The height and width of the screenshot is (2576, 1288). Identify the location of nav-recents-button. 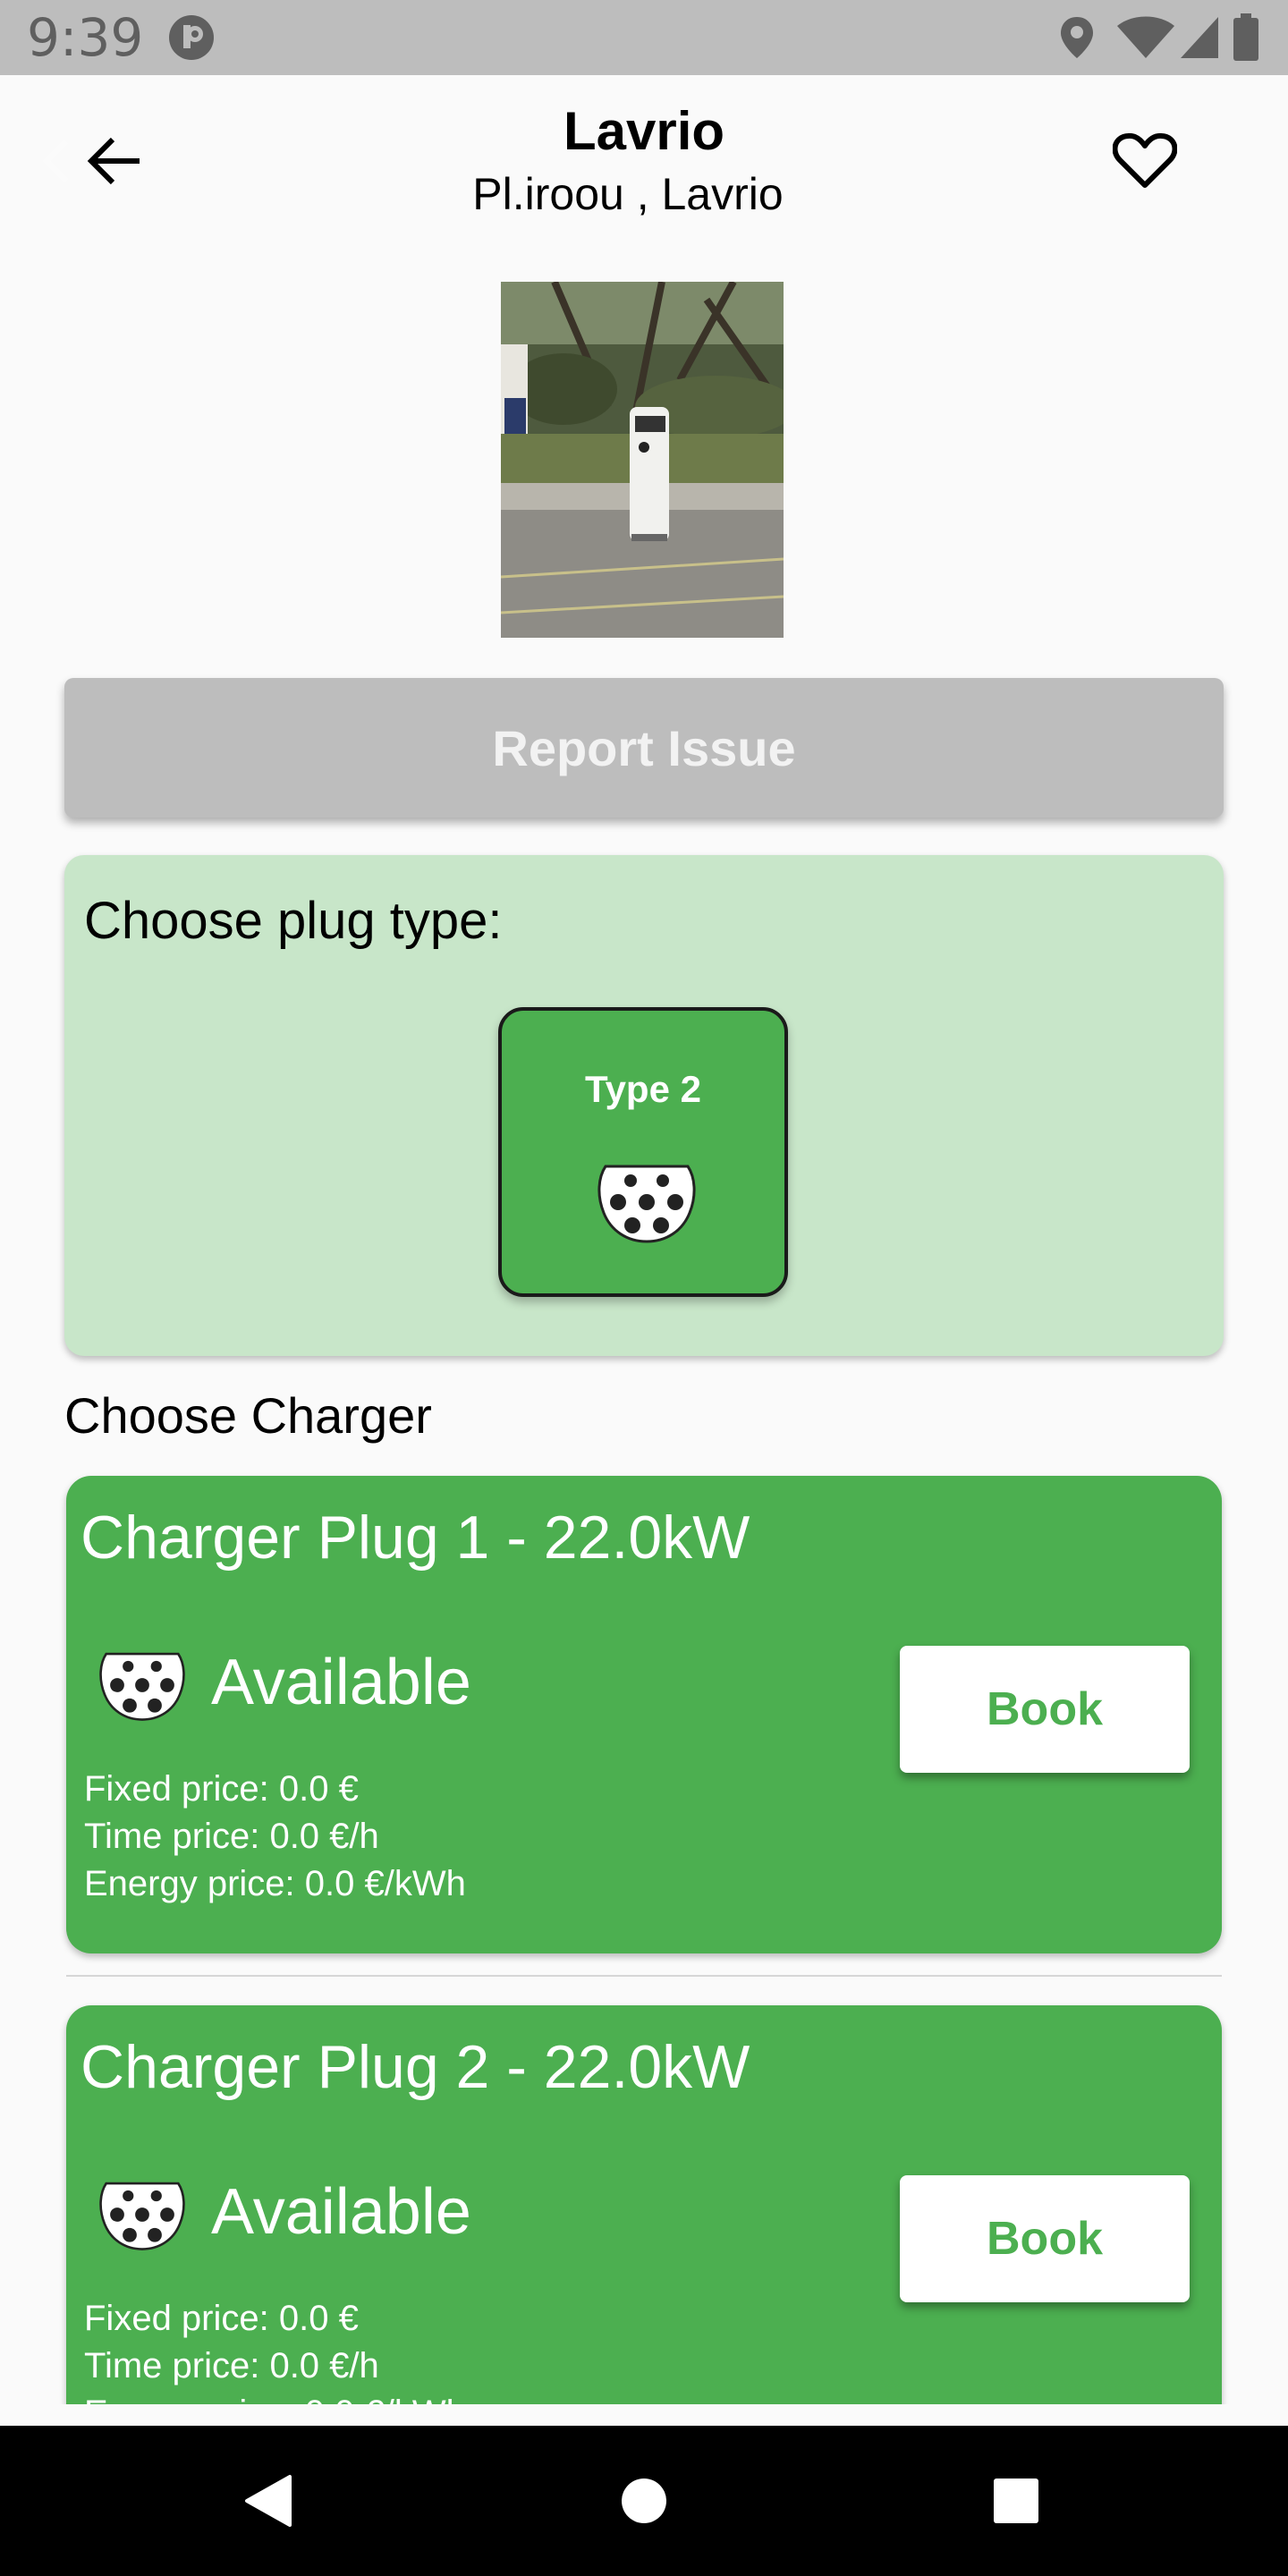
(1016, 2501).